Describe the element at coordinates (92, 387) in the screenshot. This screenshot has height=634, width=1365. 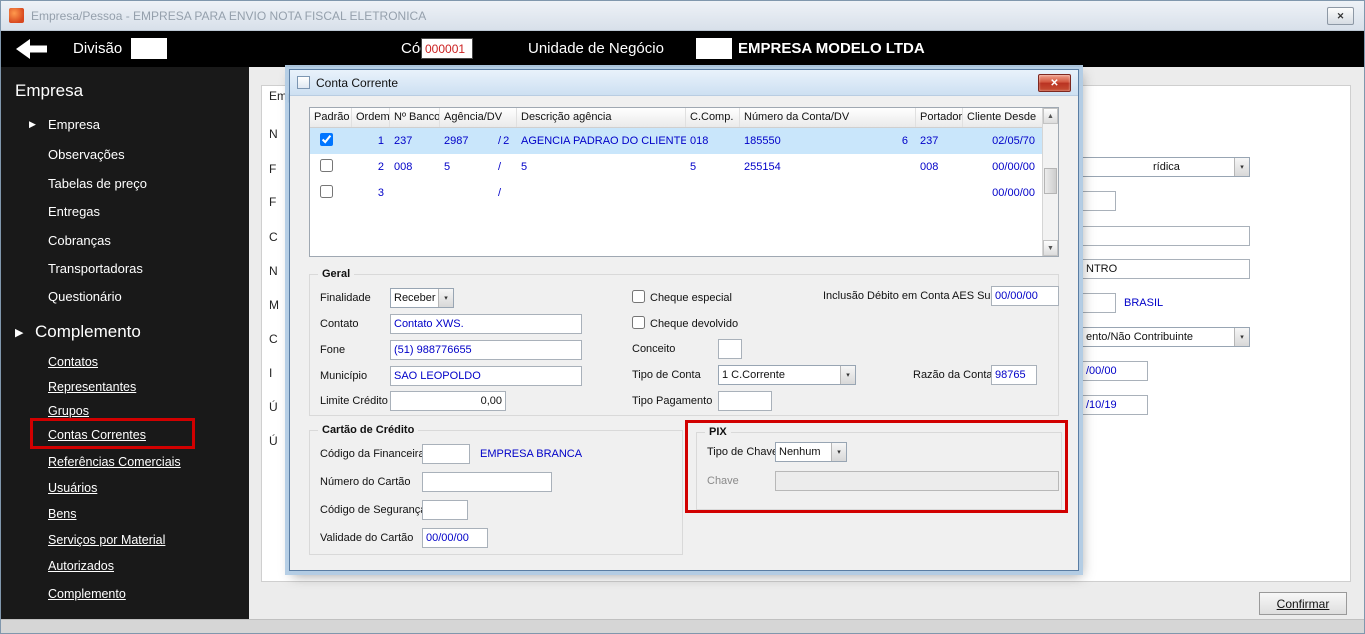
I see `sidebar-link-representantes: Representantes` at that location.